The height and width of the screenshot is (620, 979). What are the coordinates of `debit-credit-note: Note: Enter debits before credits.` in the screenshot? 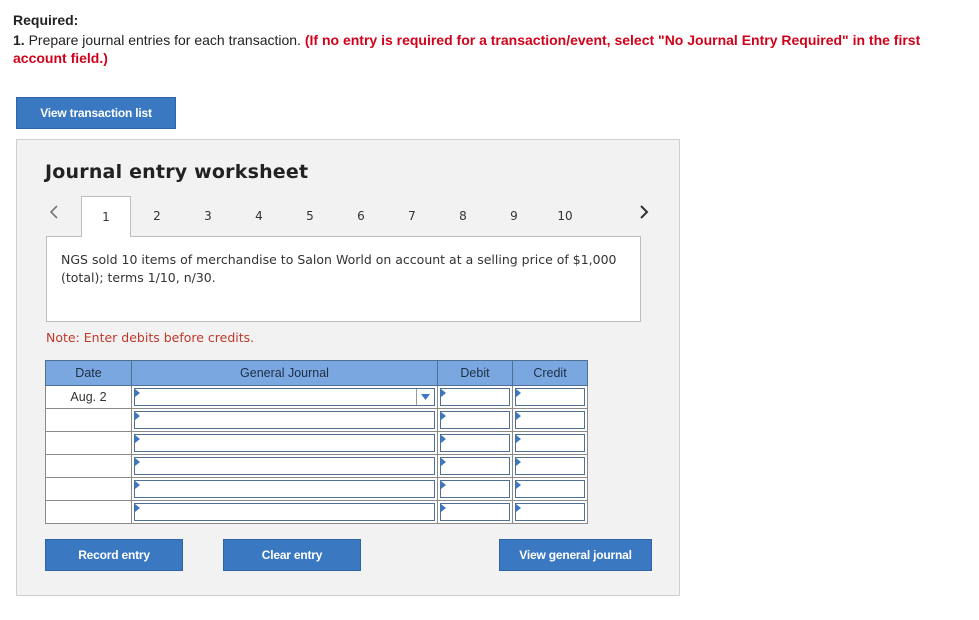 It's located at (150, 337).